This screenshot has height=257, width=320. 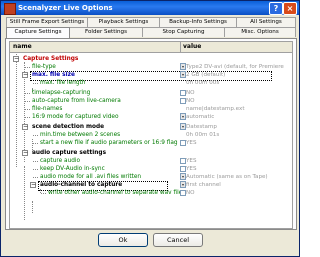 What do you see at coordinates (68, 127) in the screenshot?
I see `scene-detection-label: scene detection mode` at bounding box center [68, 127].